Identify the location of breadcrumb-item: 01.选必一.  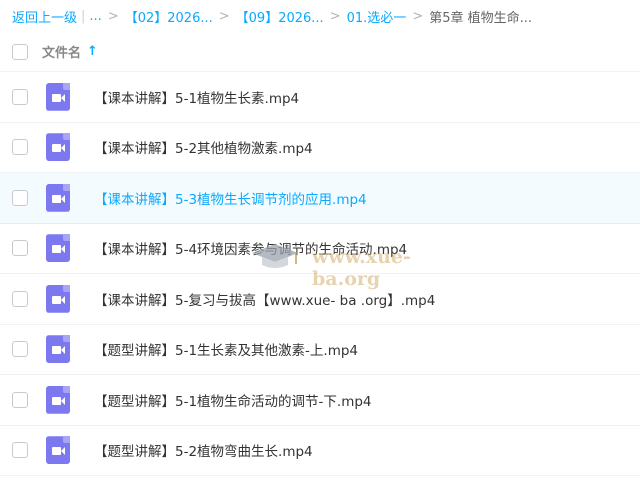
(377, 16).